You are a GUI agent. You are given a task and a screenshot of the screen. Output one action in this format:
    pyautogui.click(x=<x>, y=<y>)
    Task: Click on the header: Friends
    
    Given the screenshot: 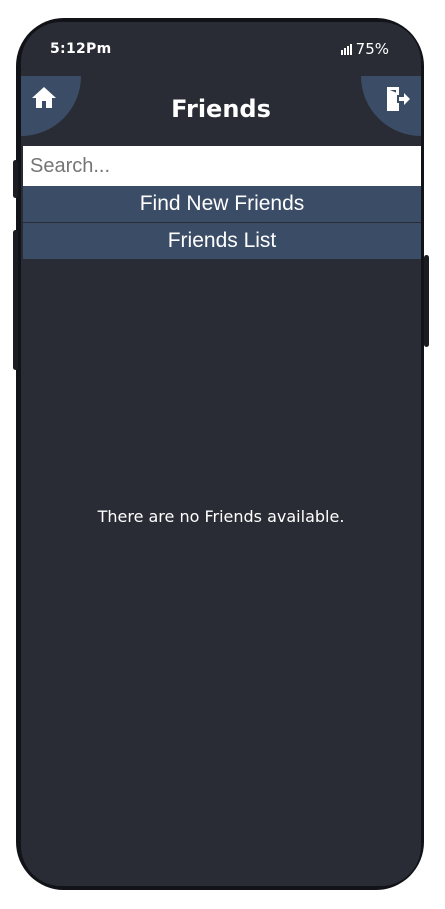 What is the action you would take?
    pyautogui.click(x=221, y=110)
    